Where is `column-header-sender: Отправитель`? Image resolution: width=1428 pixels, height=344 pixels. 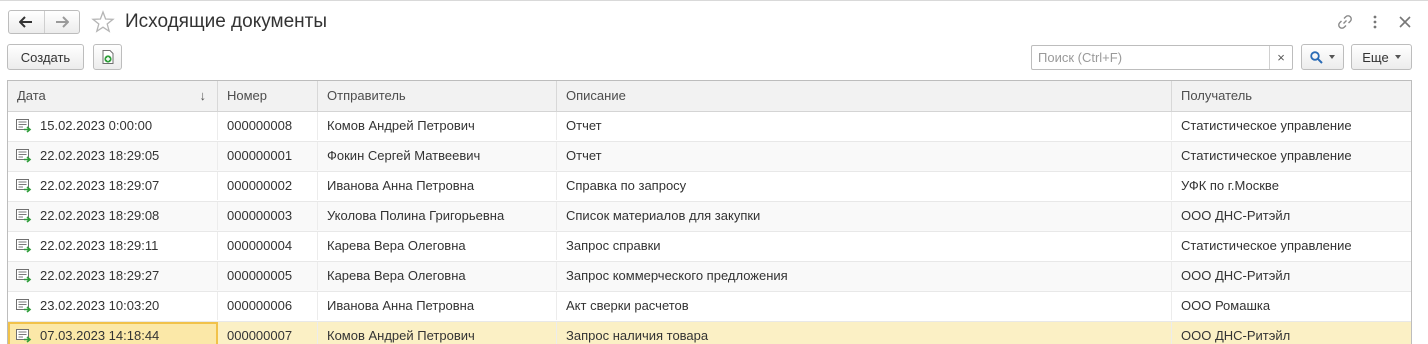 column-header-sender: Отправитель is located at coordinates (437, 96).